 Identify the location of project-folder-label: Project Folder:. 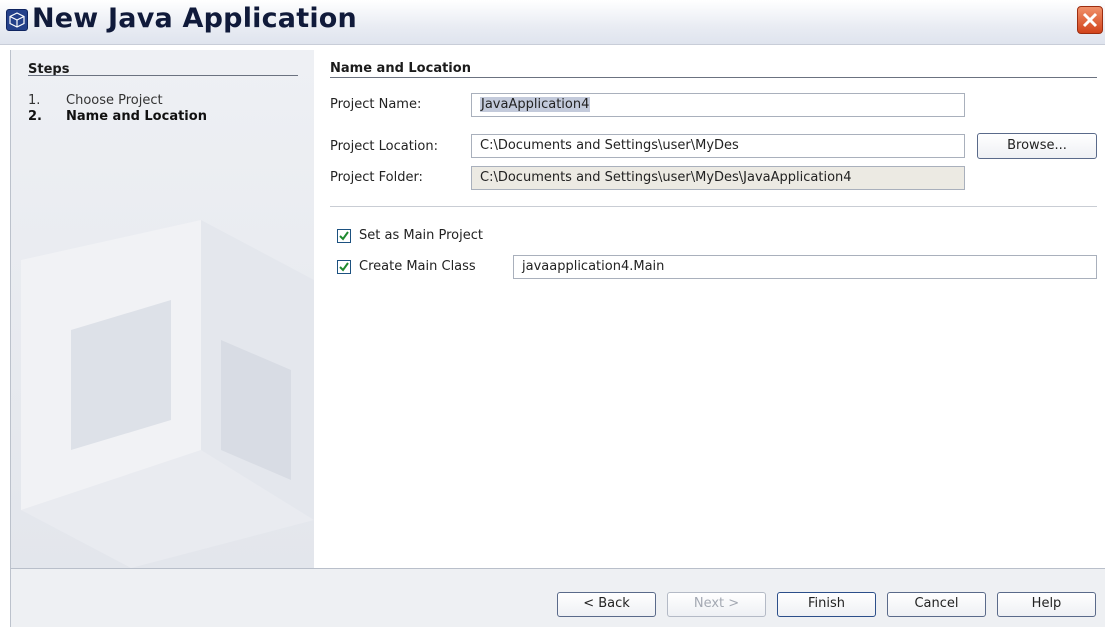
(376, 177).